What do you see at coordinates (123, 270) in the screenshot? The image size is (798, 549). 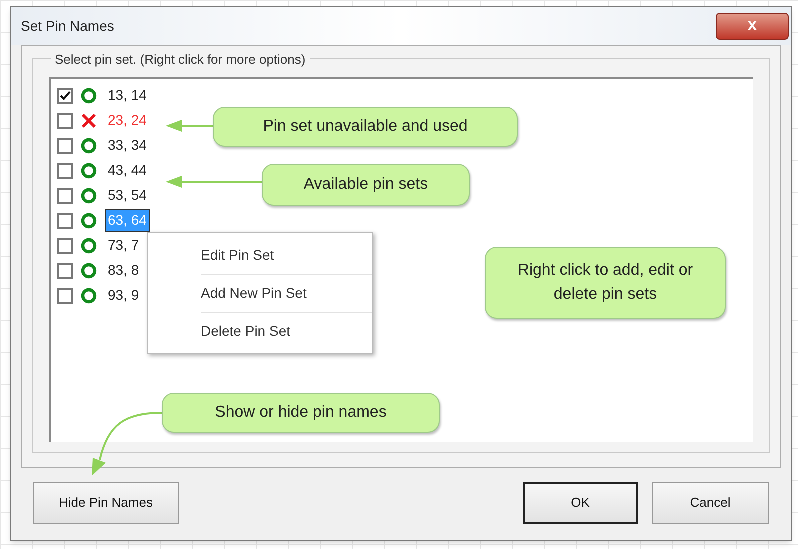 I see `pin-set-label: 83, 8` at bounding box center [123, 270].